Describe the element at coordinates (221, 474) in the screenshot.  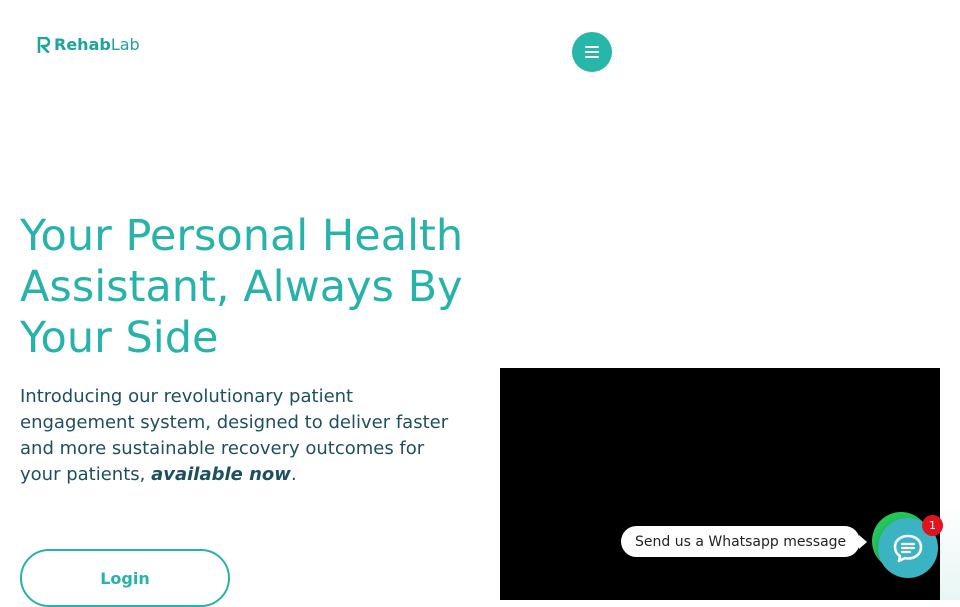
I see `hero-intro-emphasis: available now` at that location.